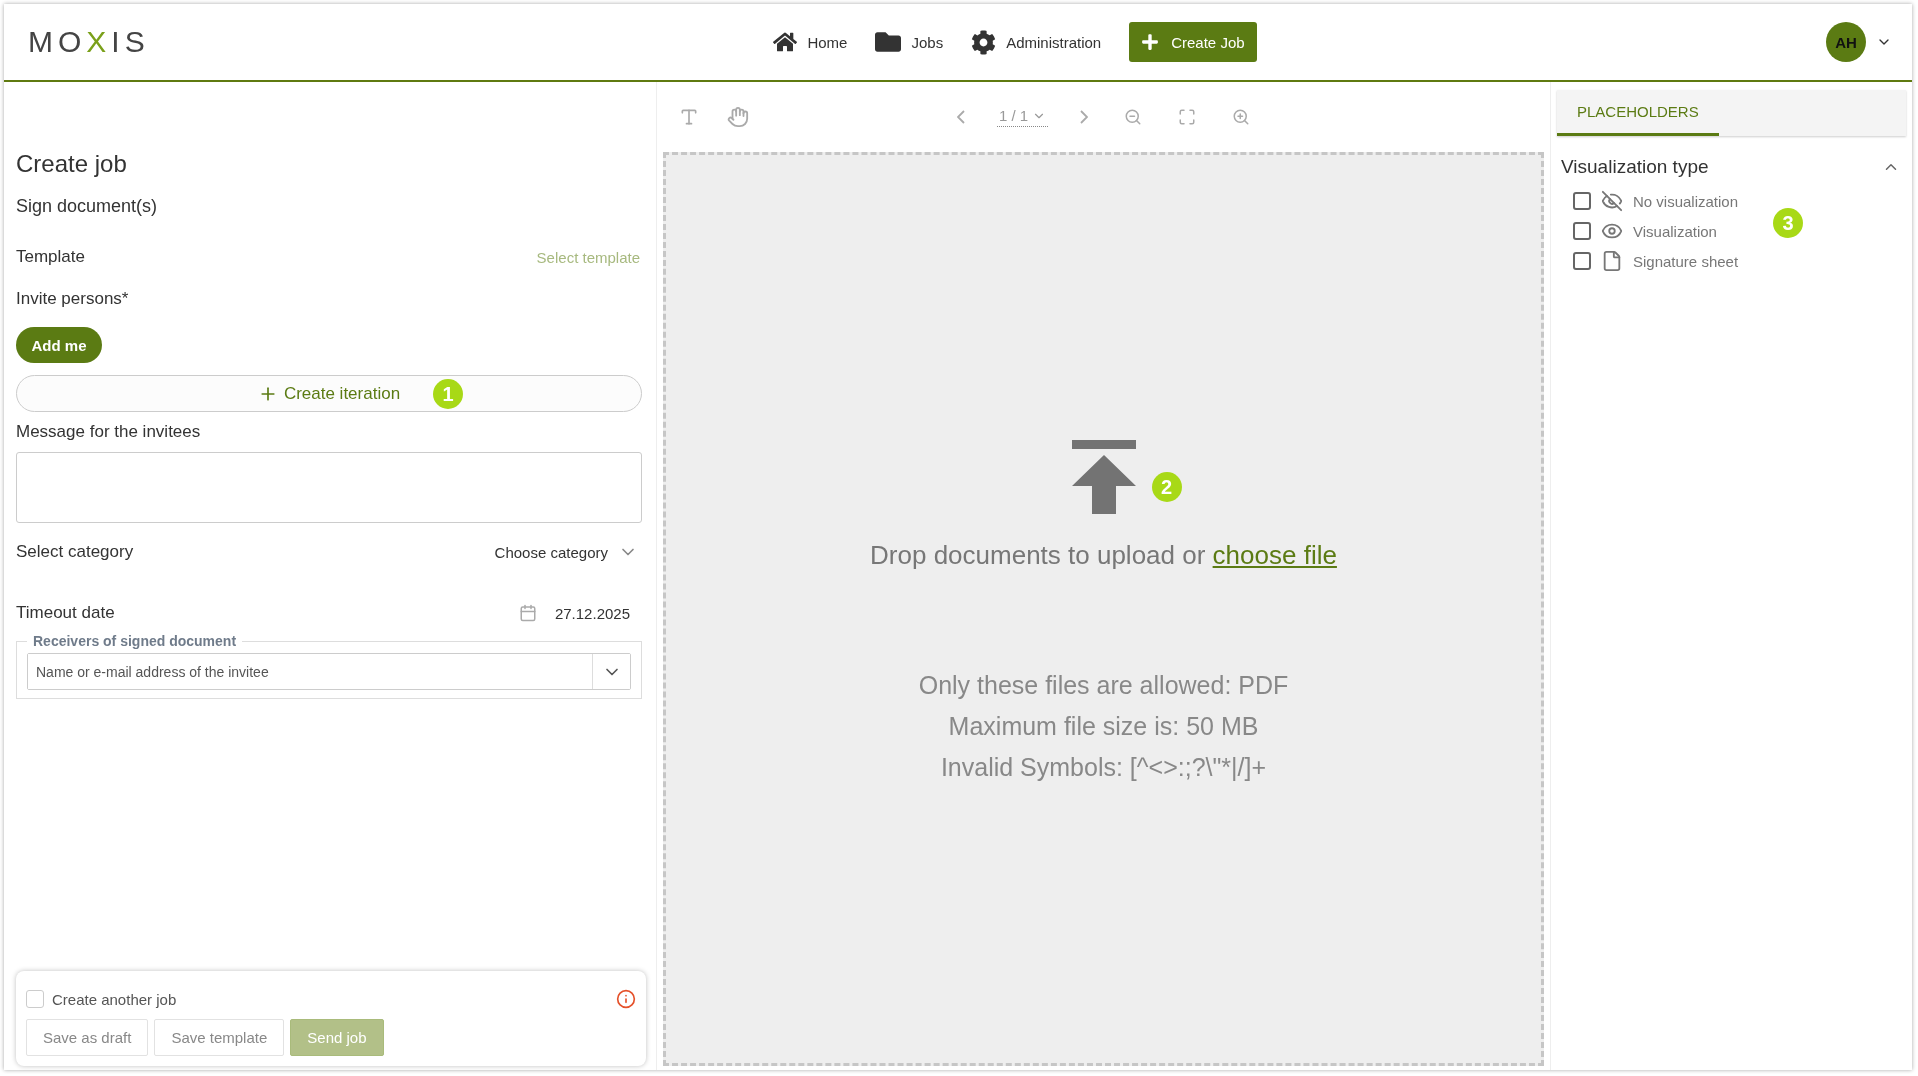  Describe the element at coordinates (1612, 201) in the screenshot. I see `eye-off-icon` at that location.